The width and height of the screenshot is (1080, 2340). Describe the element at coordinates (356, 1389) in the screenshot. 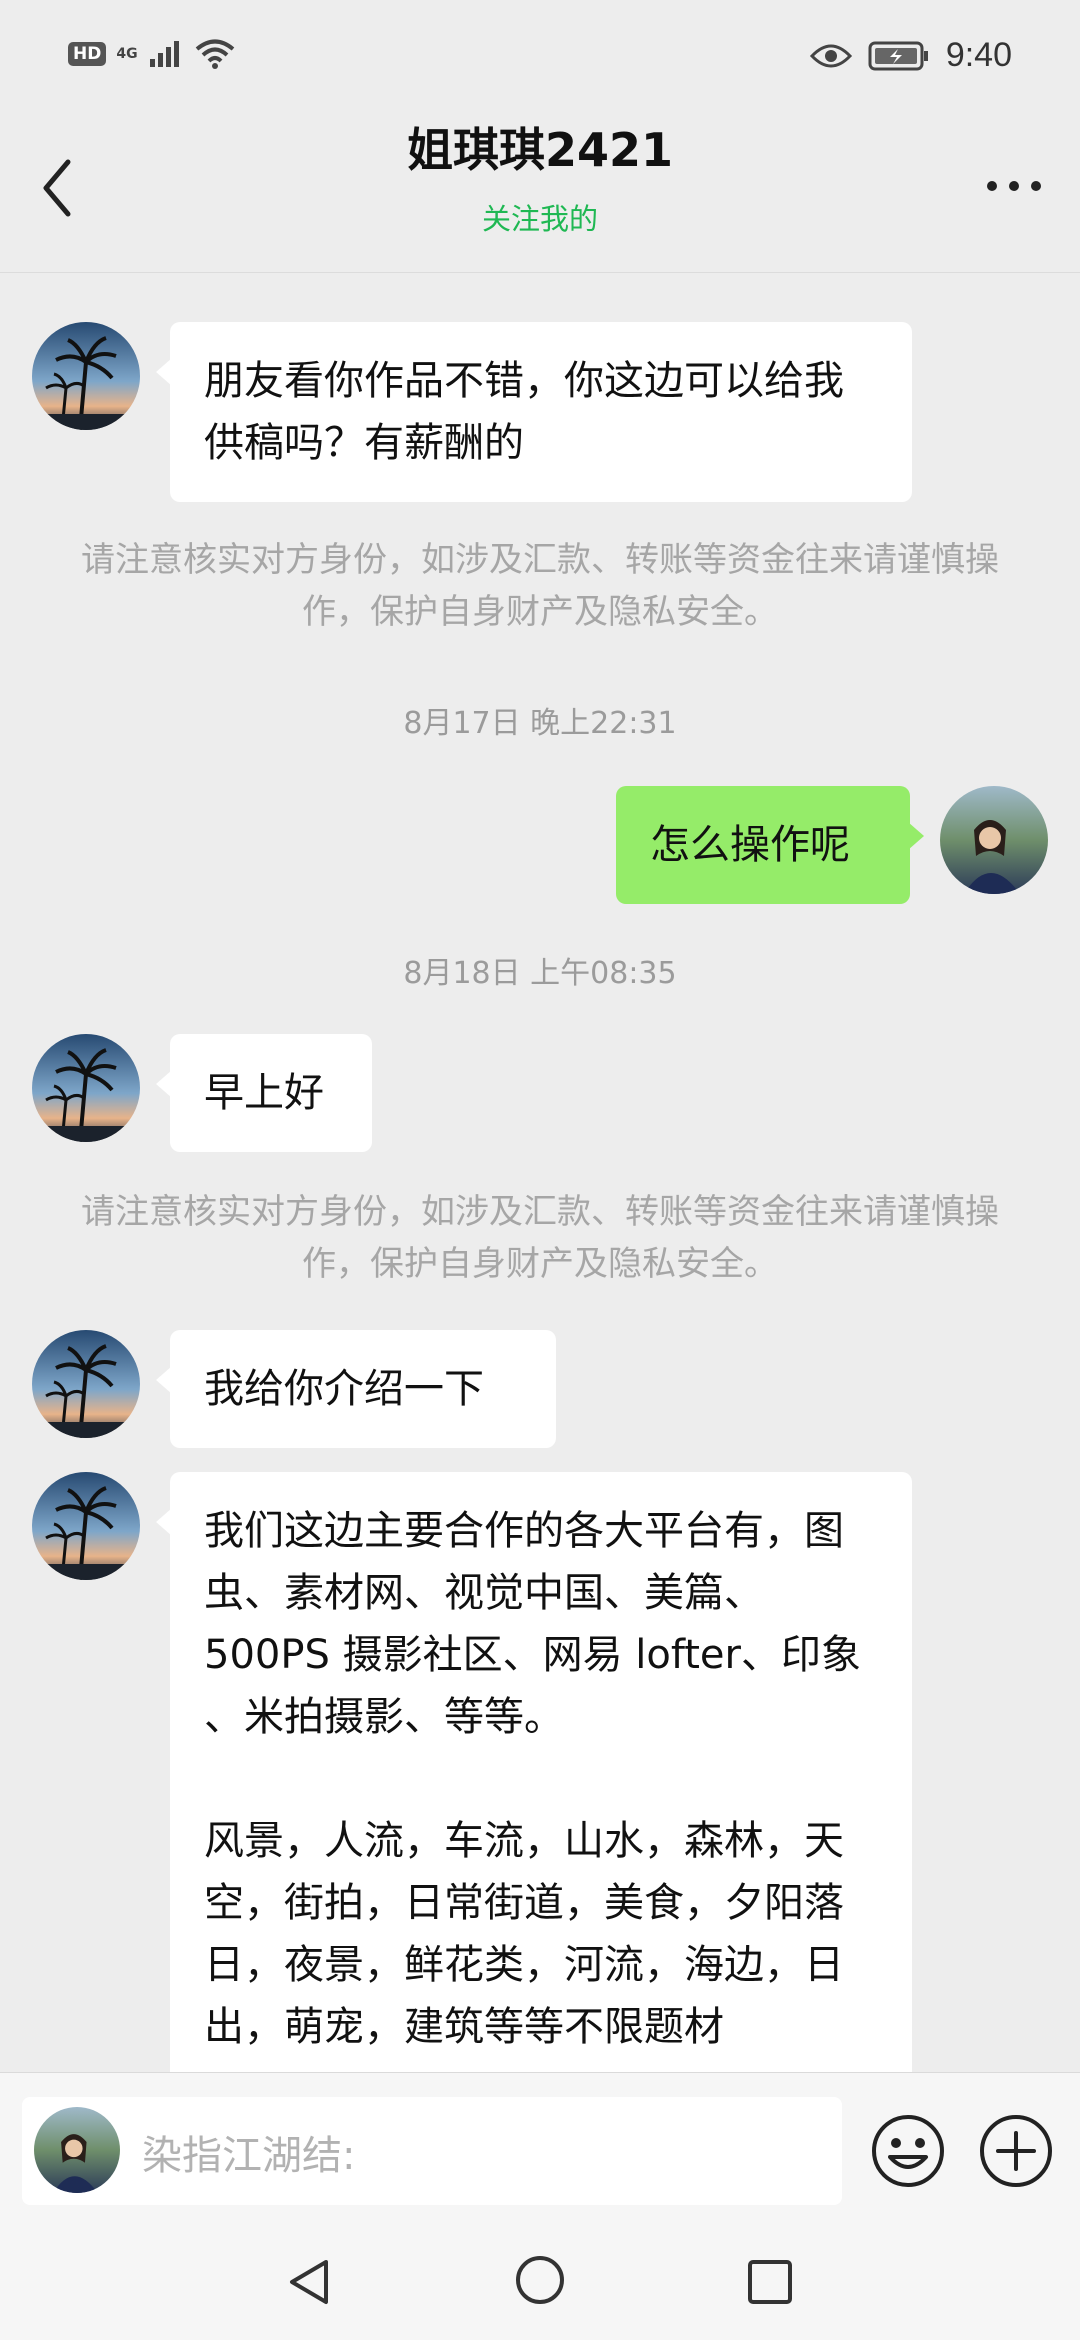

I see `received-message: 我给你介绍一下` at that location.